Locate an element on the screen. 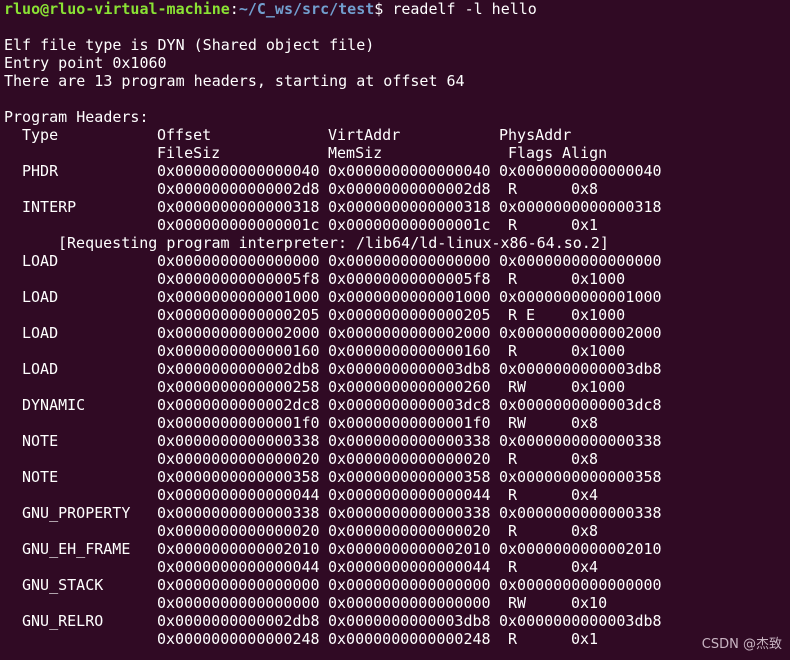  col-flags: Flags is located at coordinates (531, 153).